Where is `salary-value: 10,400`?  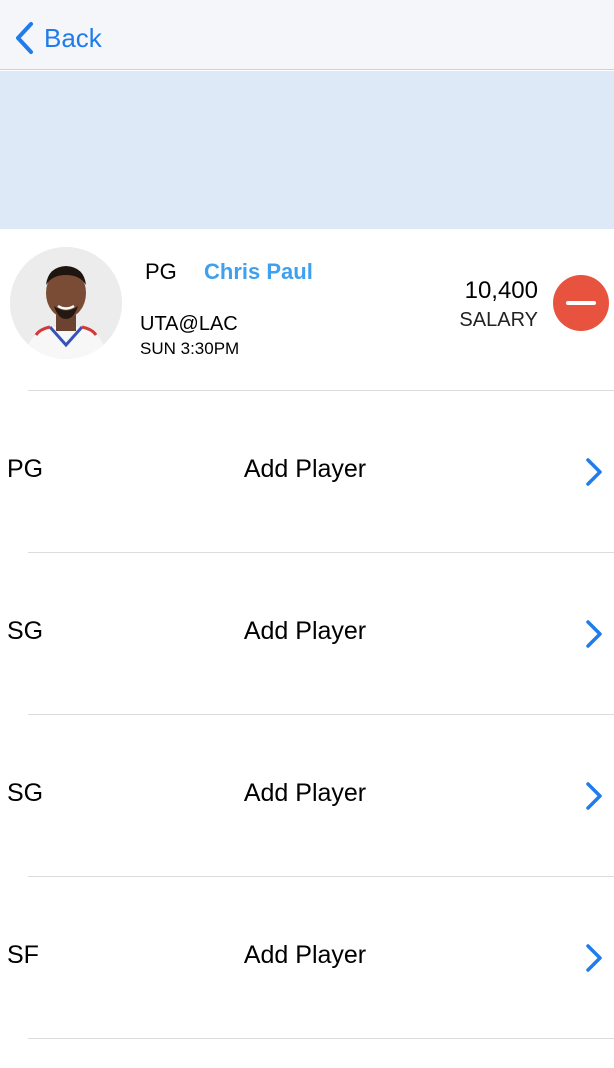
salary-value: 10,400 is located at coordinates (501, 290).